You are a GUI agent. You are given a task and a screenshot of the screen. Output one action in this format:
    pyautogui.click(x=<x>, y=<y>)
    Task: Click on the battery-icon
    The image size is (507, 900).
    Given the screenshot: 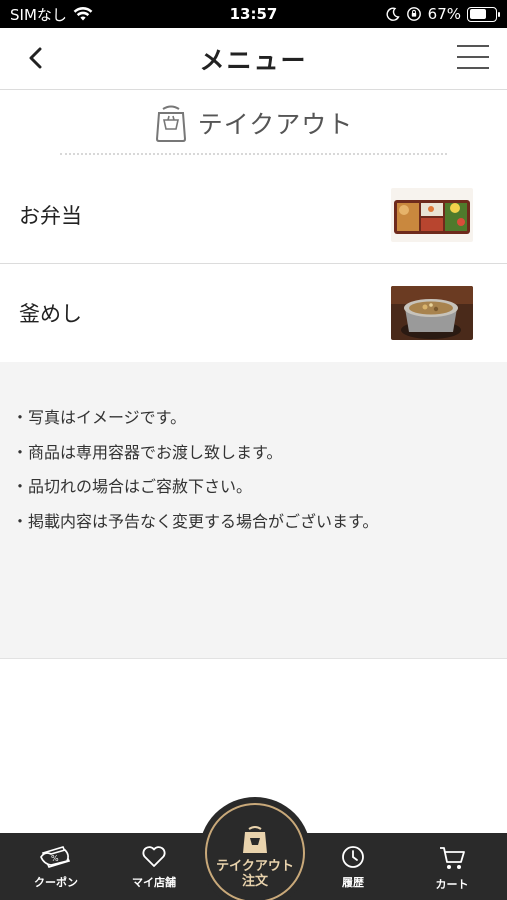 What is the action you would take?
    pyautogui.click(x=483, y=14)
    